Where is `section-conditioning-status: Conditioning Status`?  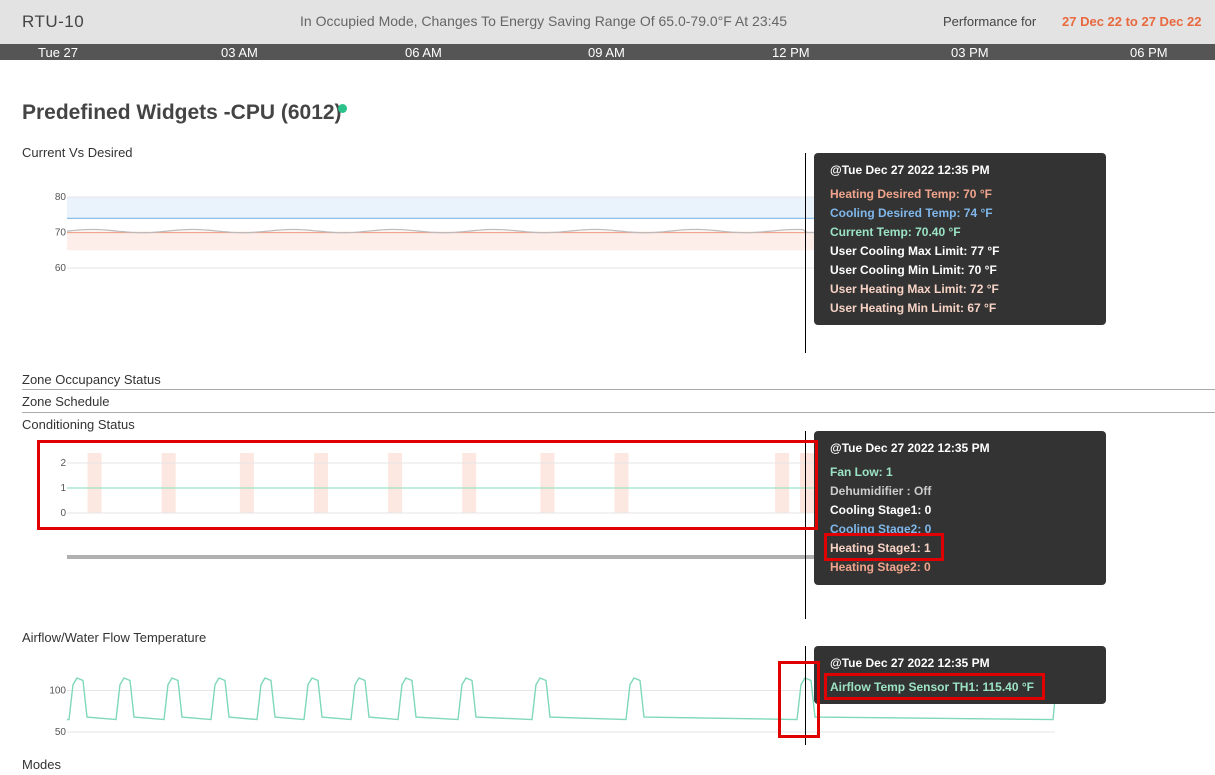 section-conditioning-status: Conditioning Status is located at coordinates (78, 424).